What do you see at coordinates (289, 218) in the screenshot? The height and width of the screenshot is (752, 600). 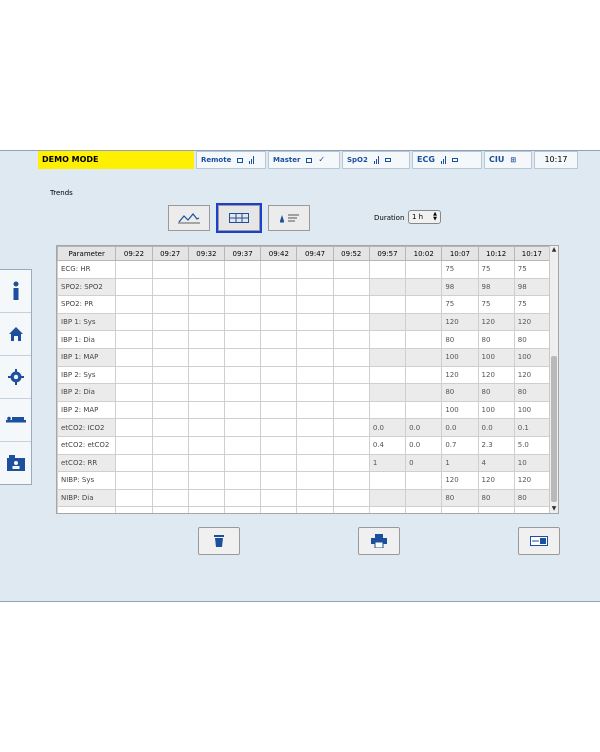 I see `alarm-list-button` at bounding box center [289, 218].